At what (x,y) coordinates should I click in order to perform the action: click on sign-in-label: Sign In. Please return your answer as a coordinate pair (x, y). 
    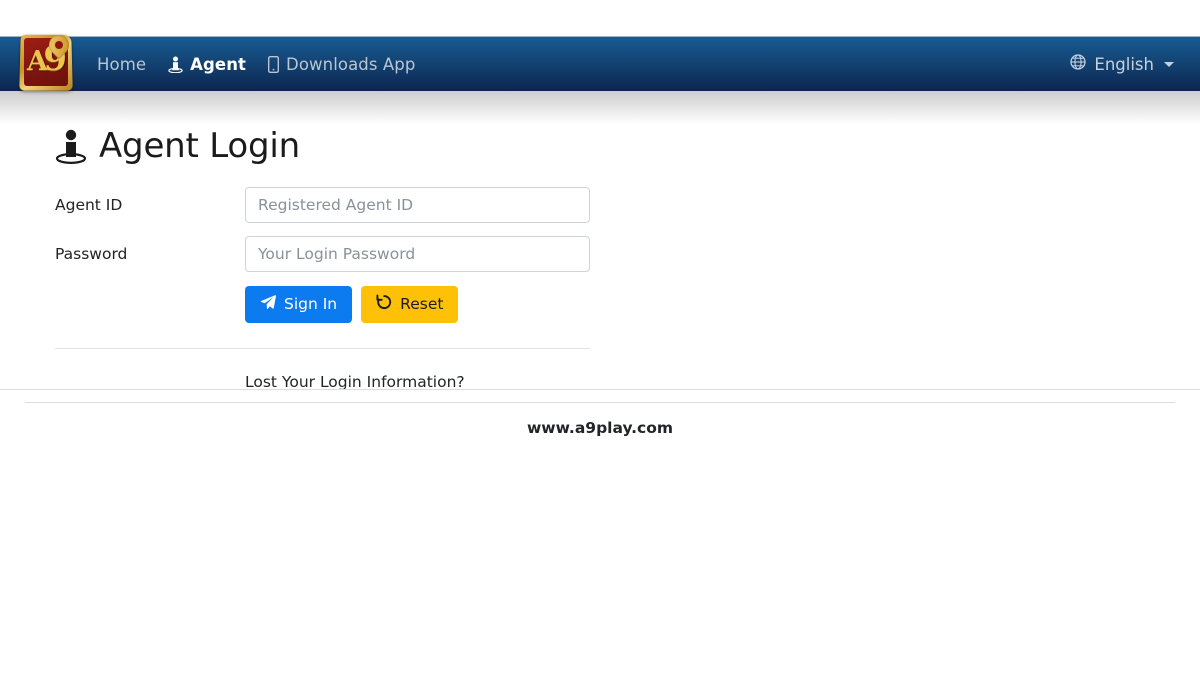
    Looking at the image, I should click on (311, 303).